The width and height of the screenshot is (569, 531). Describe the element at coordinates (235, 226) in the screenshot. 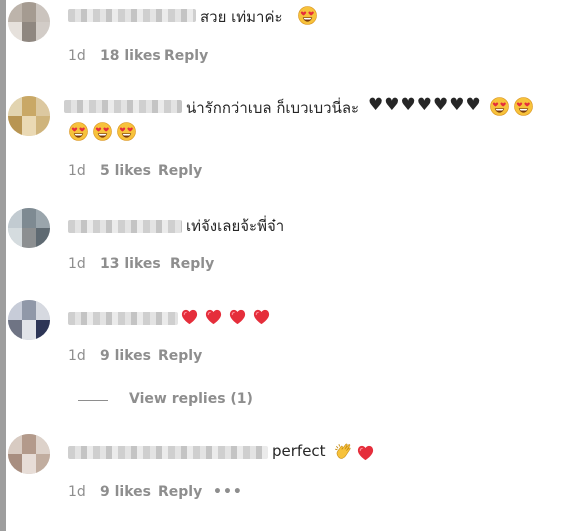

I see `comment-text: เท่จังเลยจ้ะพี่จ๋า` at that location.